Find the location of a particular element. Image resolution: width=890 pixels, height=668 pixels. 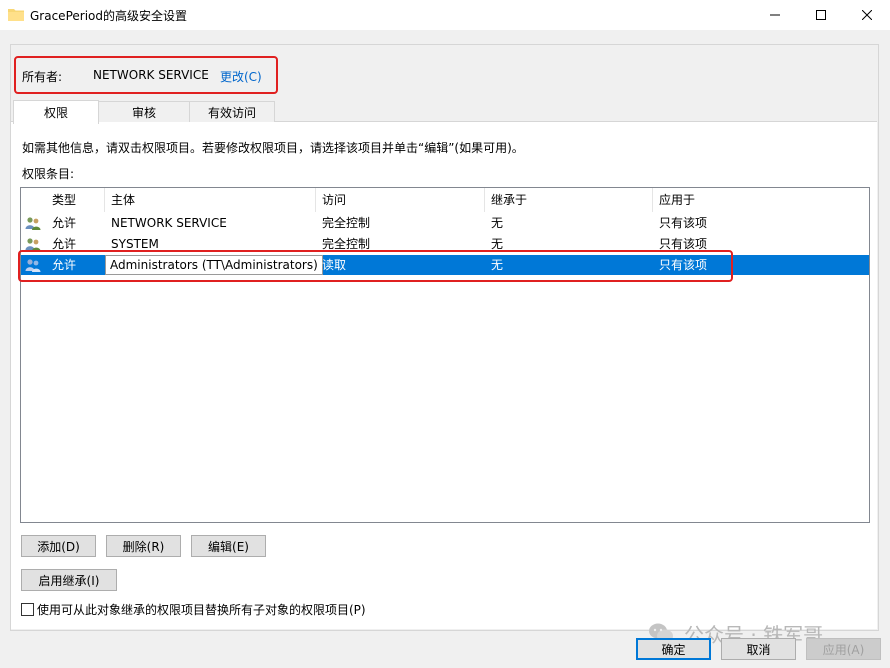

row-principal: NETWORK SERVICE is located at coordinates (169, 223).